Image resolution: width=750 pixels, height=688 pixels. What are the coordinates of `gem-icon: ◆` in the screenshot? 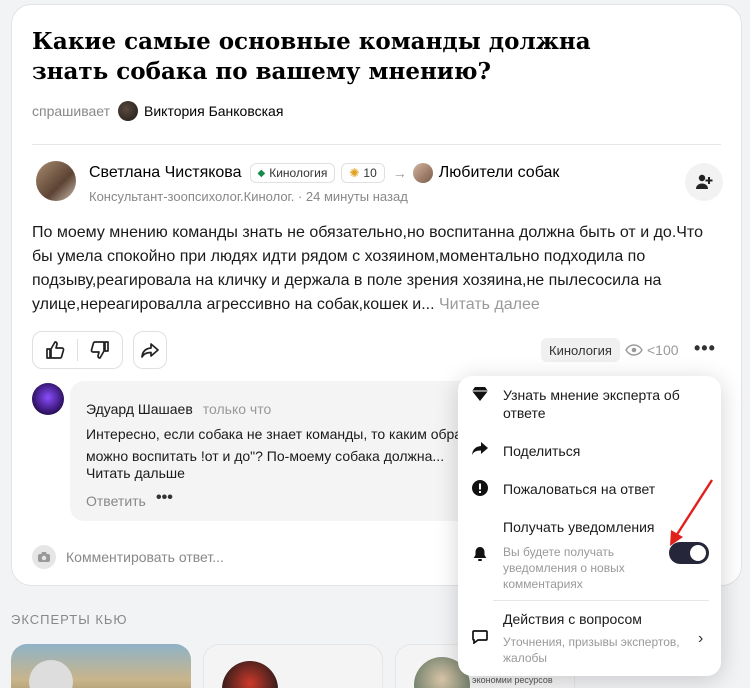 It's located at (261, 173).